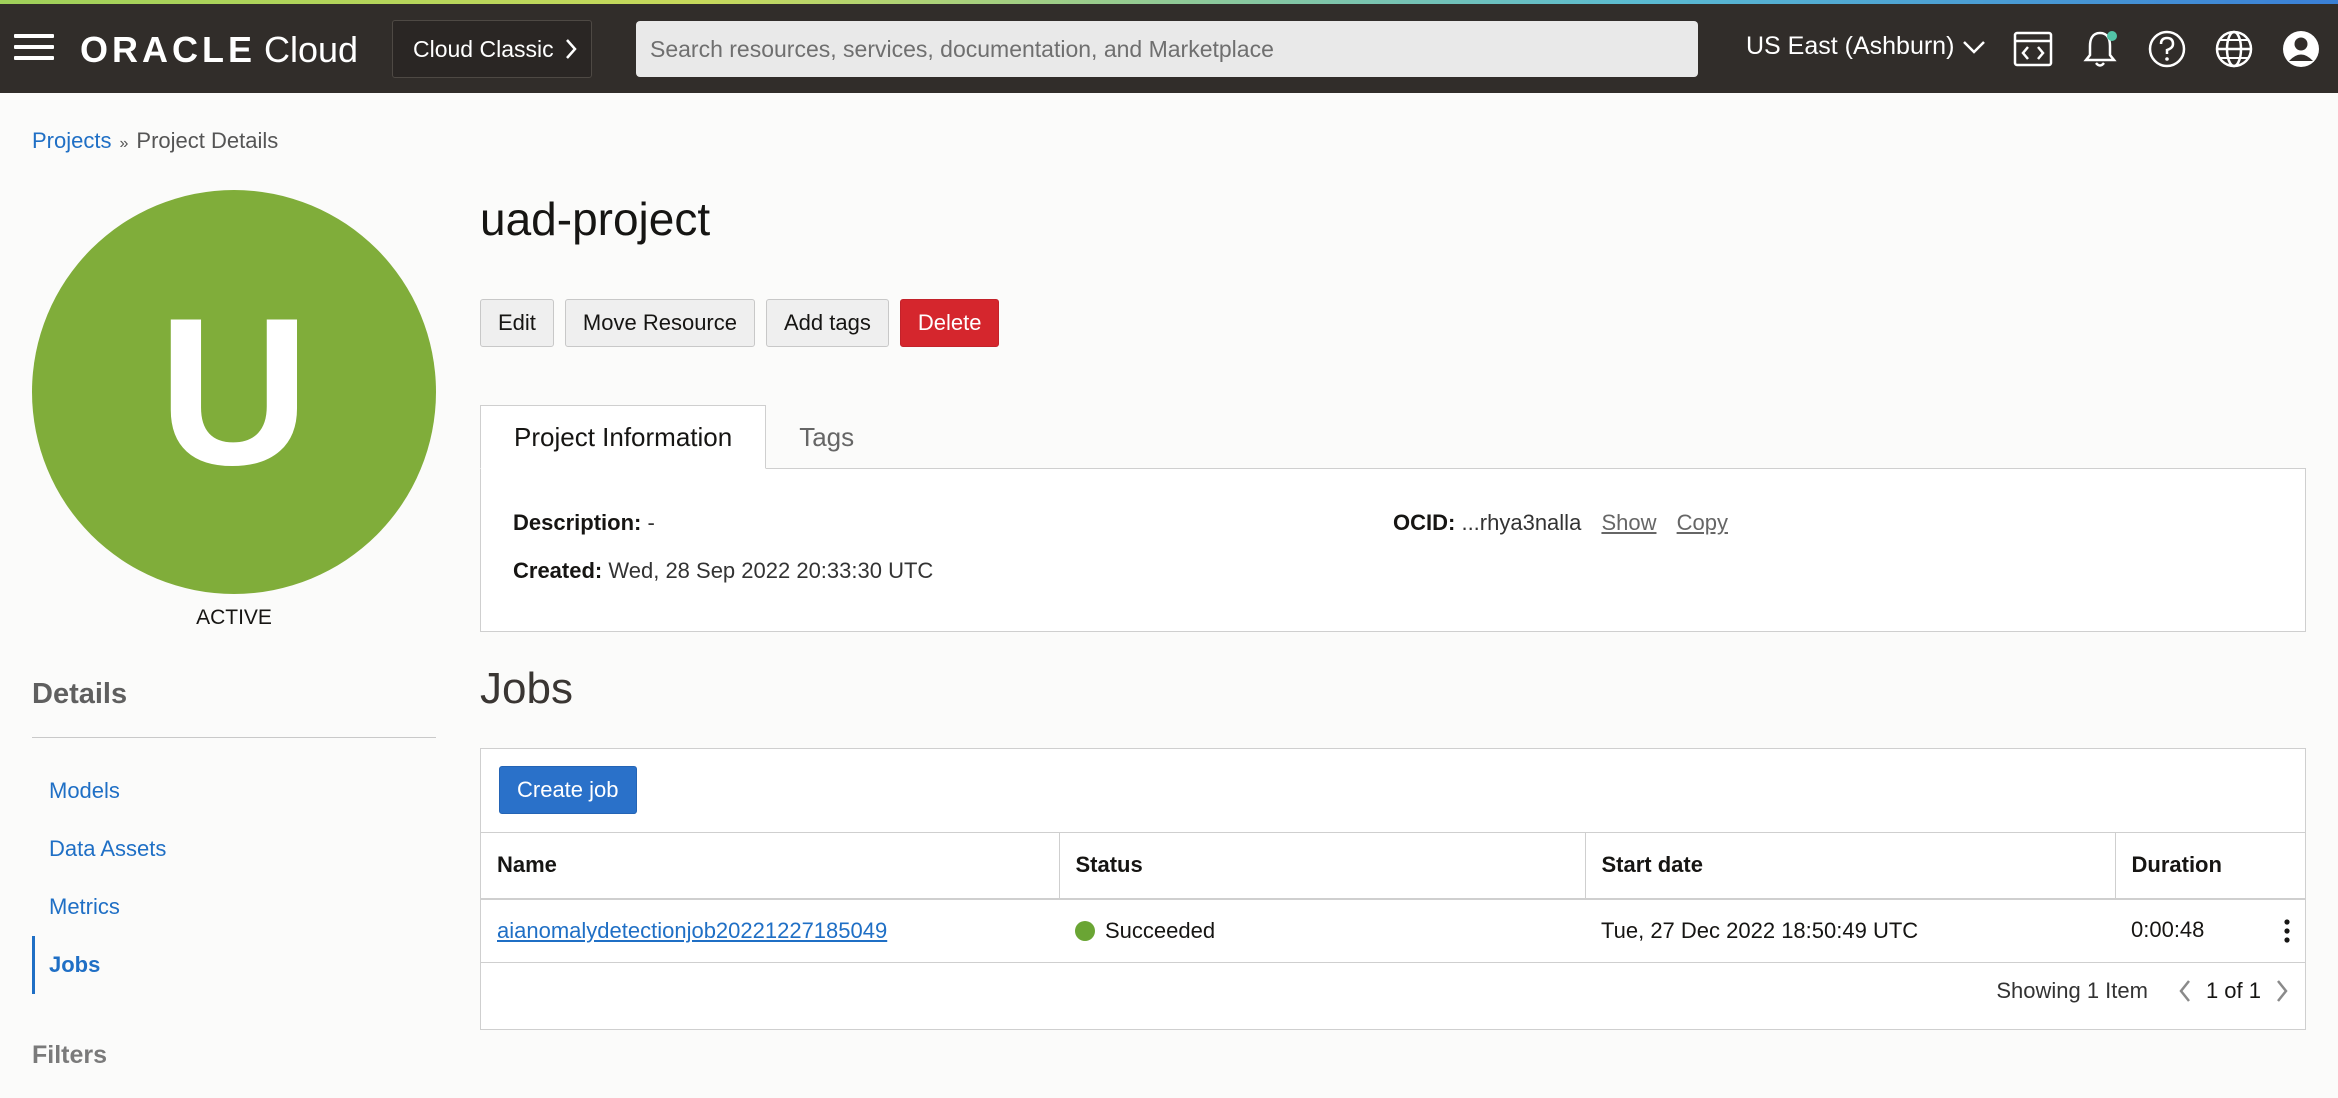 The height and width of the screenshot is (1098, 2338). I want to click on logo-brand: ORACLE, so click(168, 49).